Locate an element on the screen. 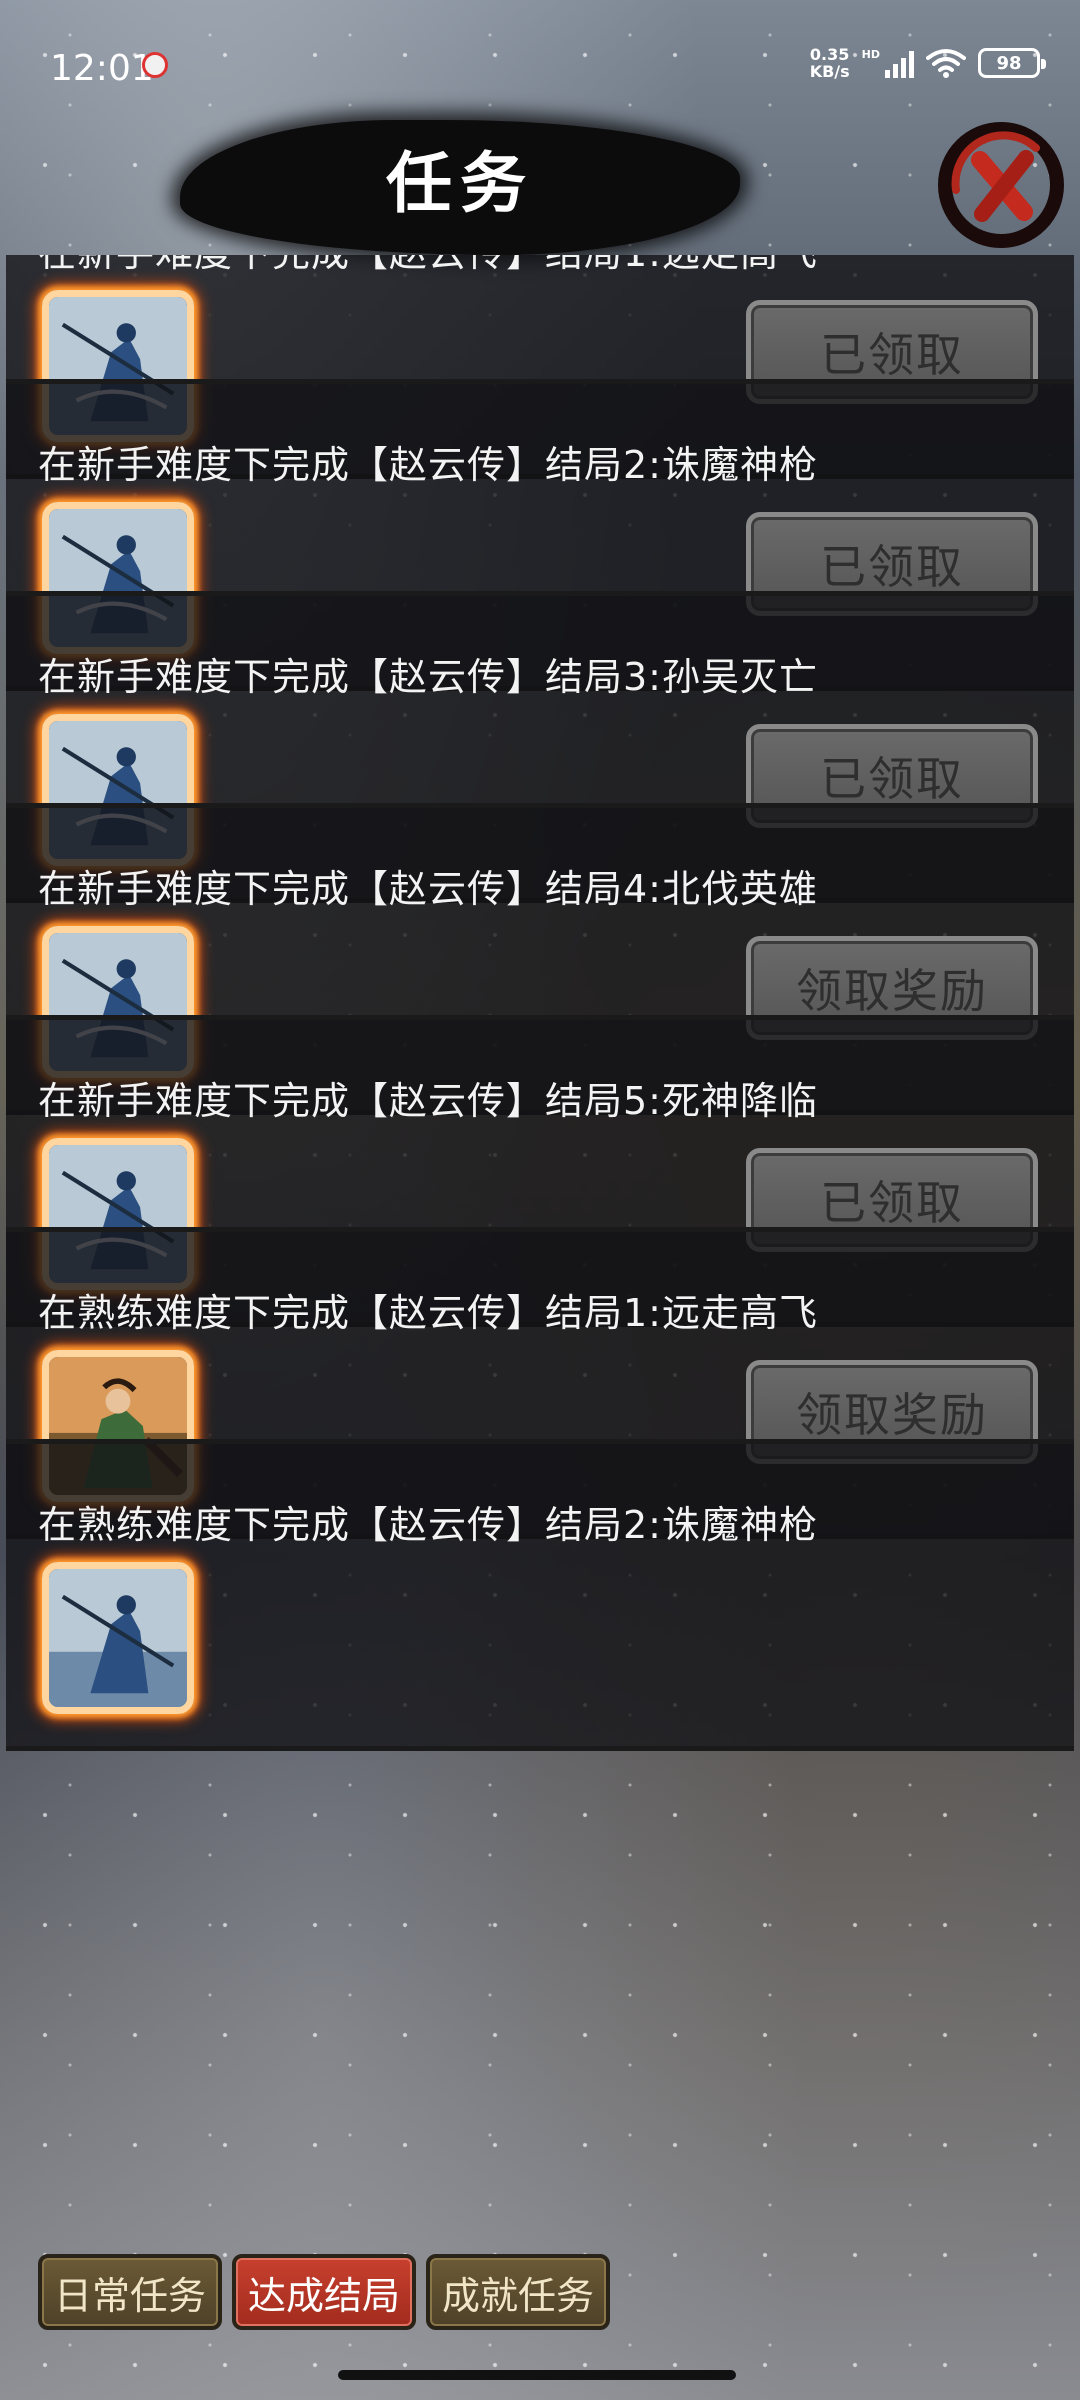  status-time: 12:01 is located at coordinates (102, 68).